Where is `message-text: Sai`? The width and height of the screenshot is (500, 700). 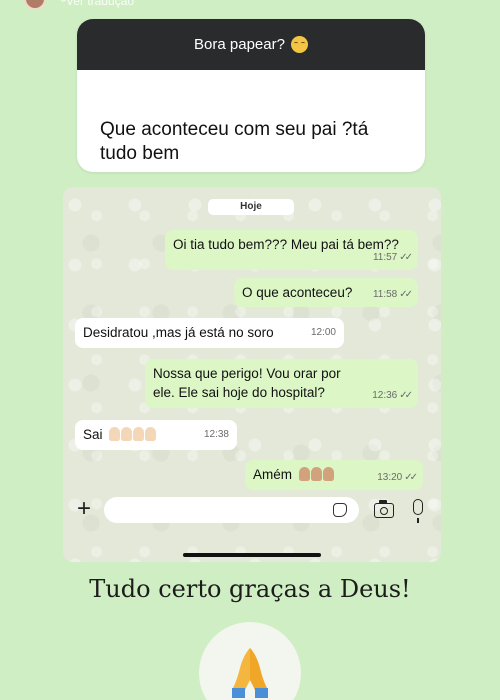
message-text: Sai is located at coordinates (93, 434).